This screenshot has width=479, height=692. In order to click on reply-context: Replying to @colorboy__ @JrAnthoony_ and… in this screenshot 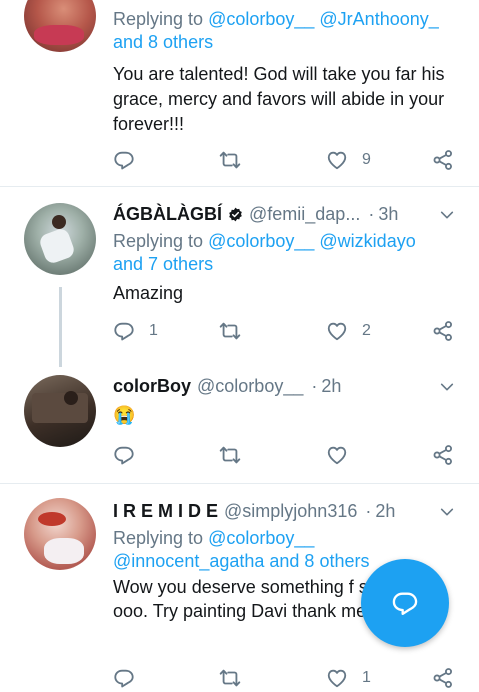, I will do `click(289, 31)`.